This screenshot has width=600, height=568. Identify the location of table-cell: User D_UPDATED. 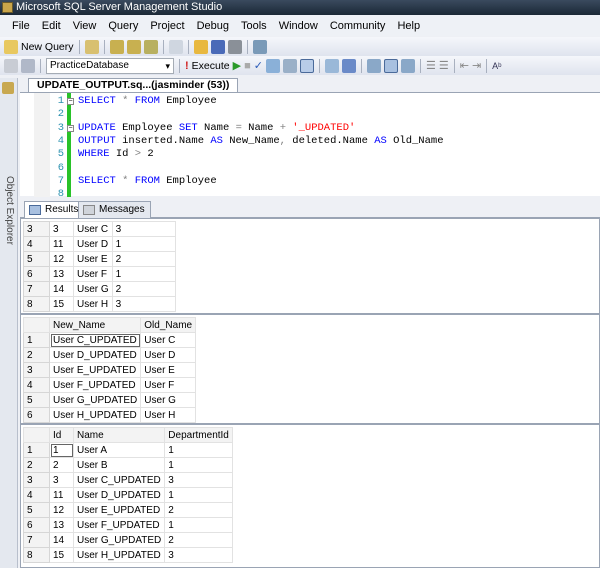
(119, 495).